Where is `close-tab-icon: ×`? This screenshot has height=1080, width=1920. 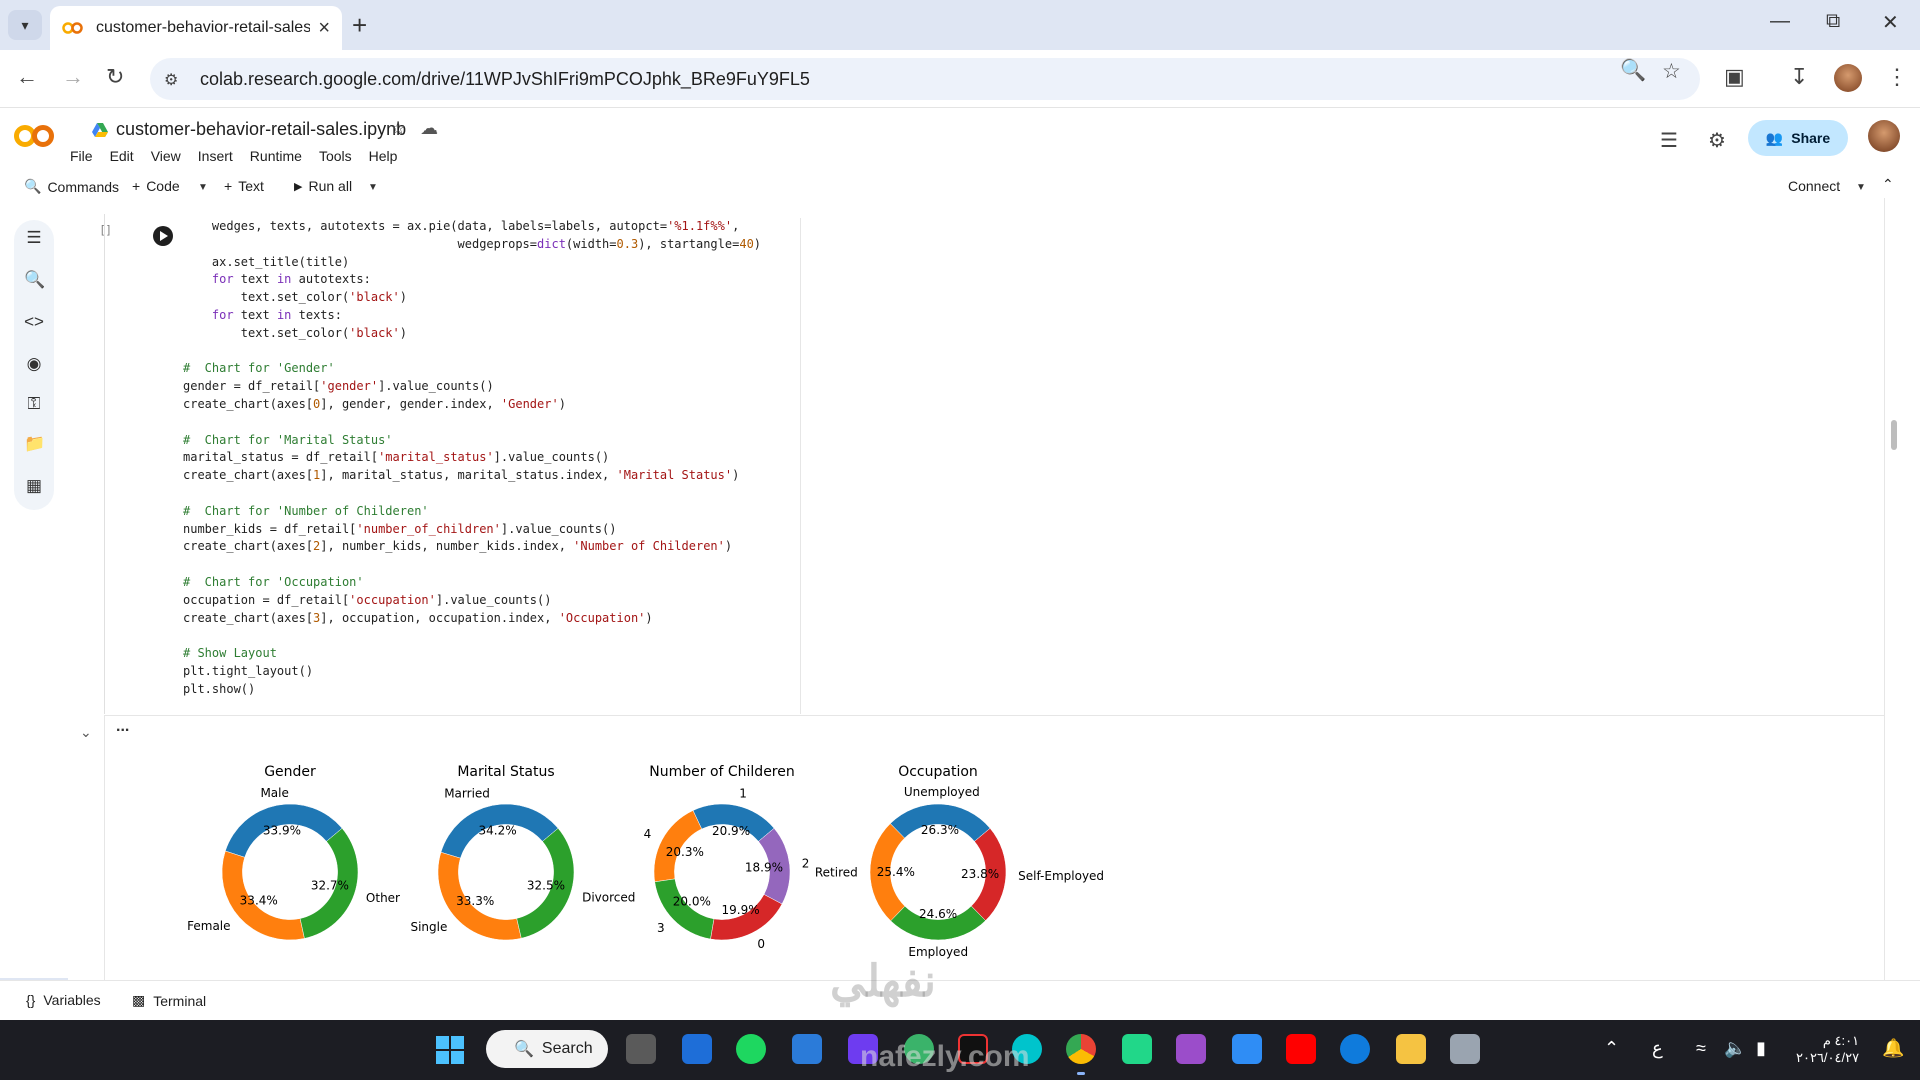 close-tab-icon: × is located at coordinates (324, 28).